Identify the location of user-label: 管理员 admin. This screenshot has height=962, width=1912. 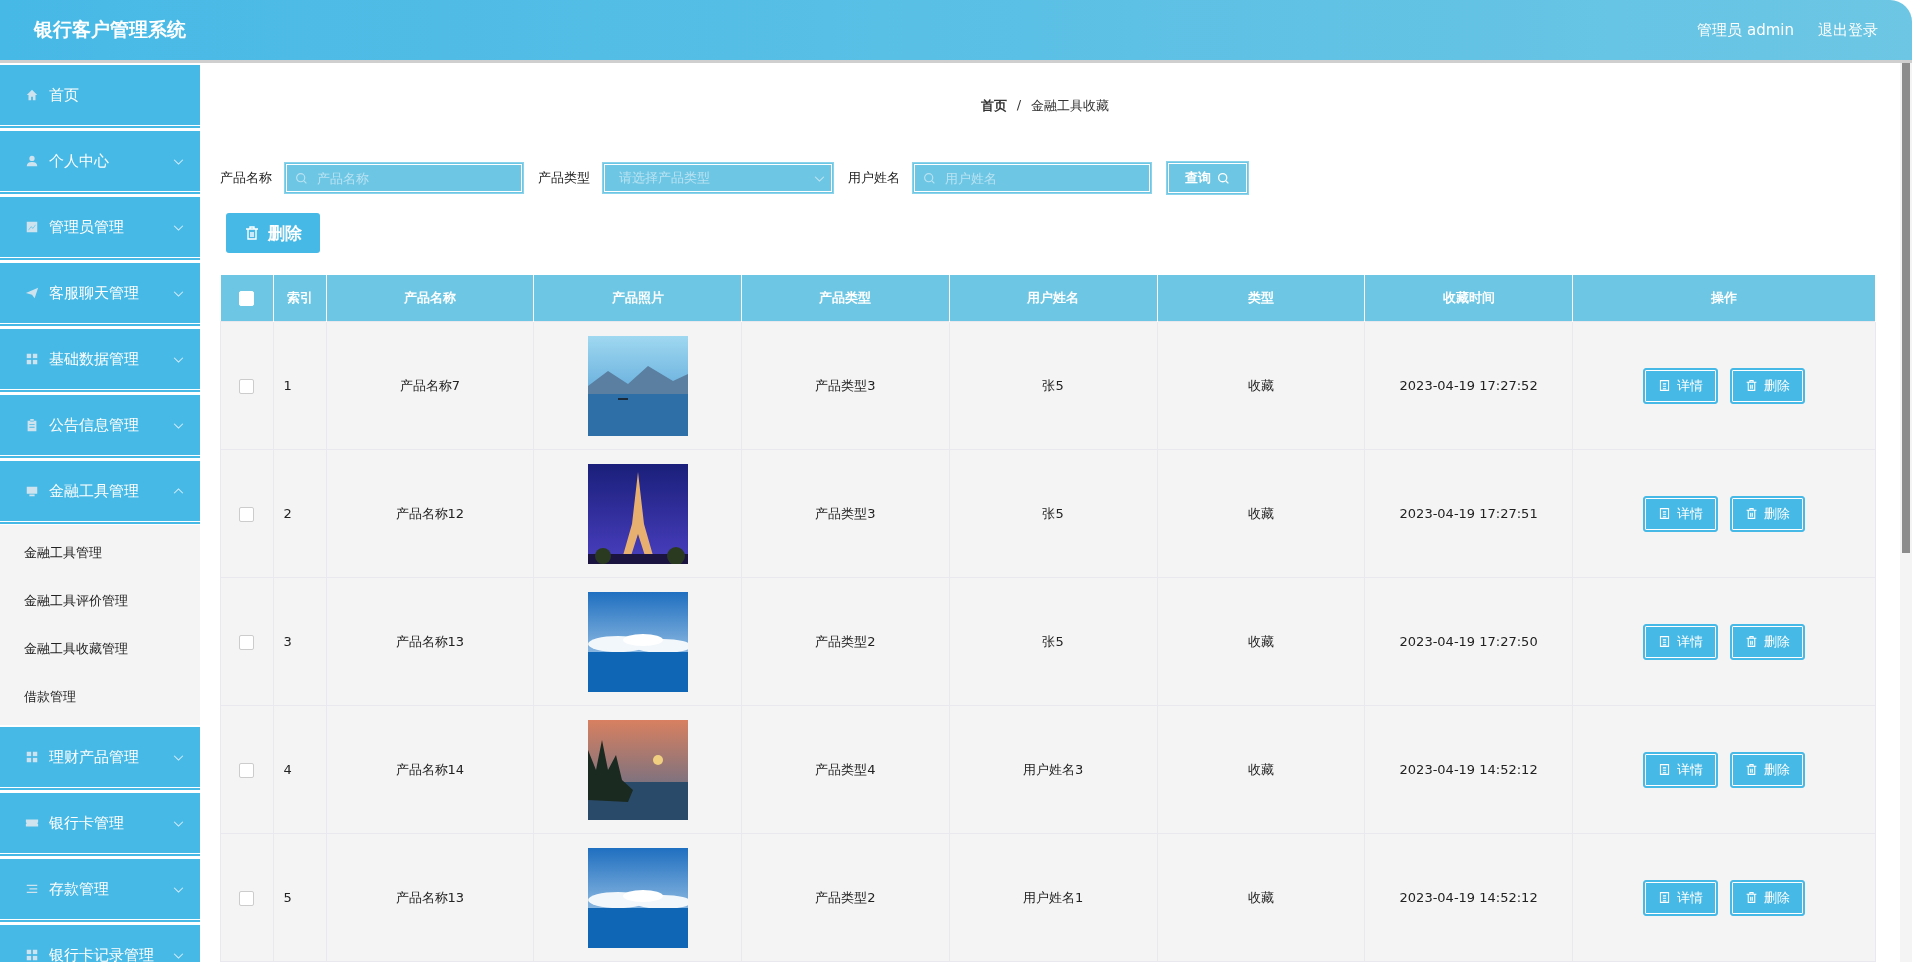
(1745, 30).